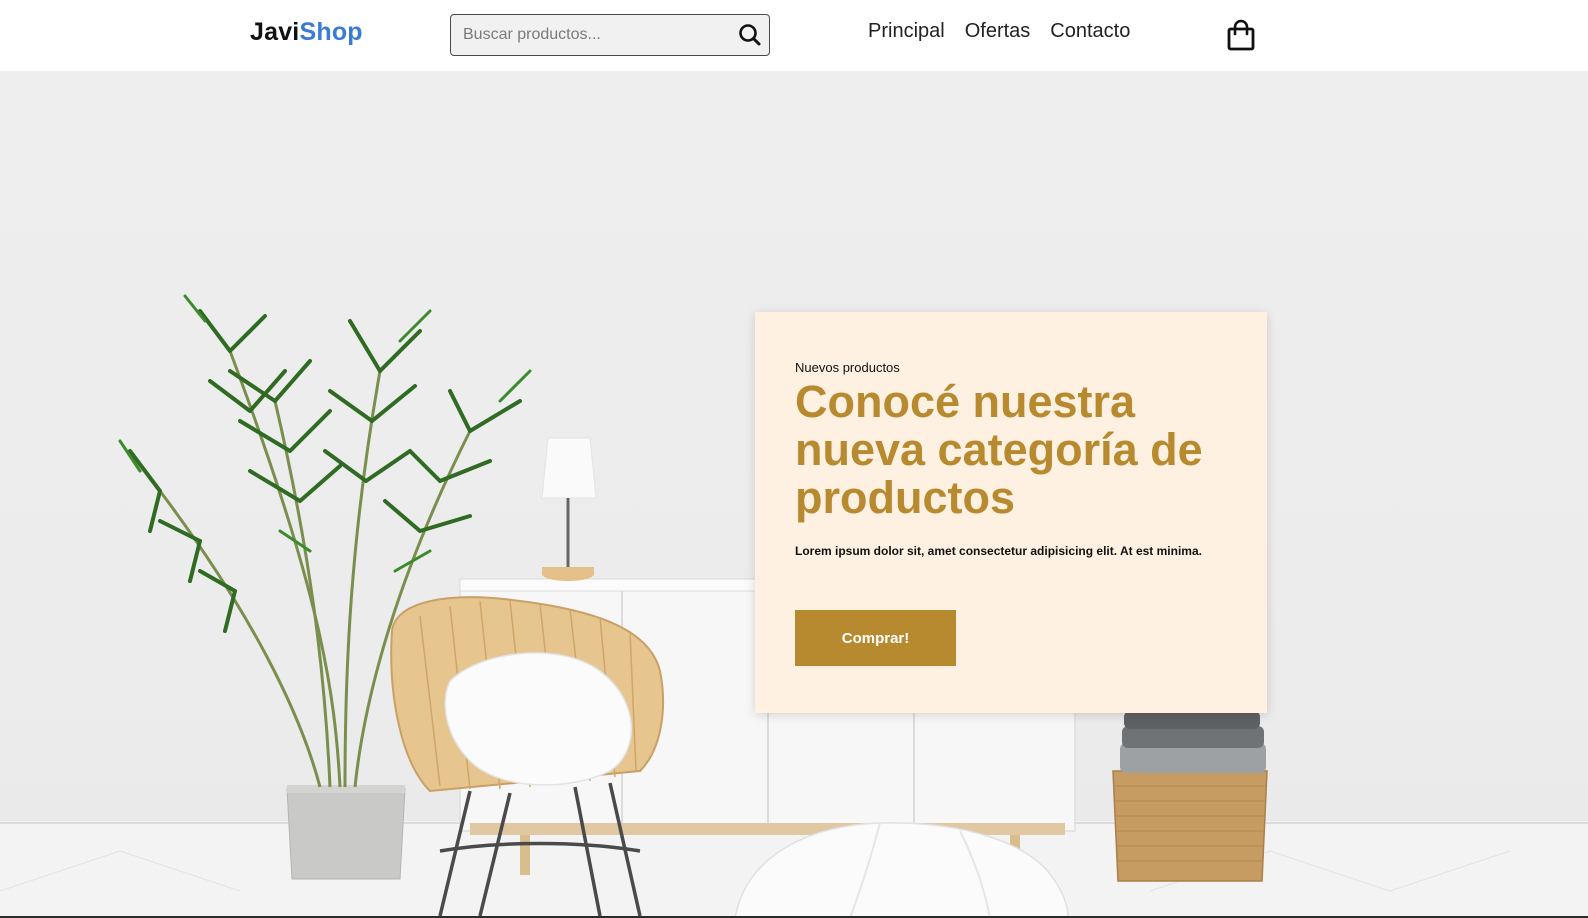 This screenshot has height=918, width=1588. Describe the element at coordinates (331, 32) in the screenshot. I see `logo-text-shop: Shop` at that location.